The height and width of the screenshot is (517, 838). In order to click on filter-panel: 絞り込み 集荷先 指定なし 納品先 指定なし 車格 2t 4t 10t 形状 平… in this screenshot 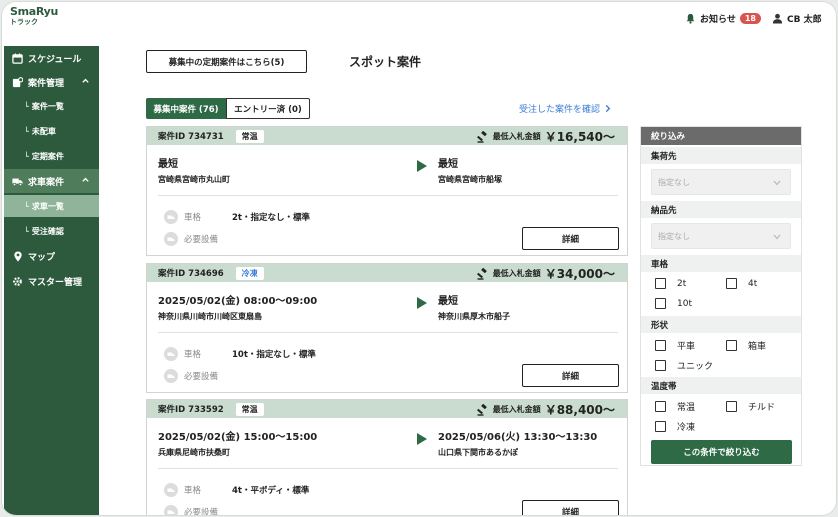, I will do `click(721, 296)`.